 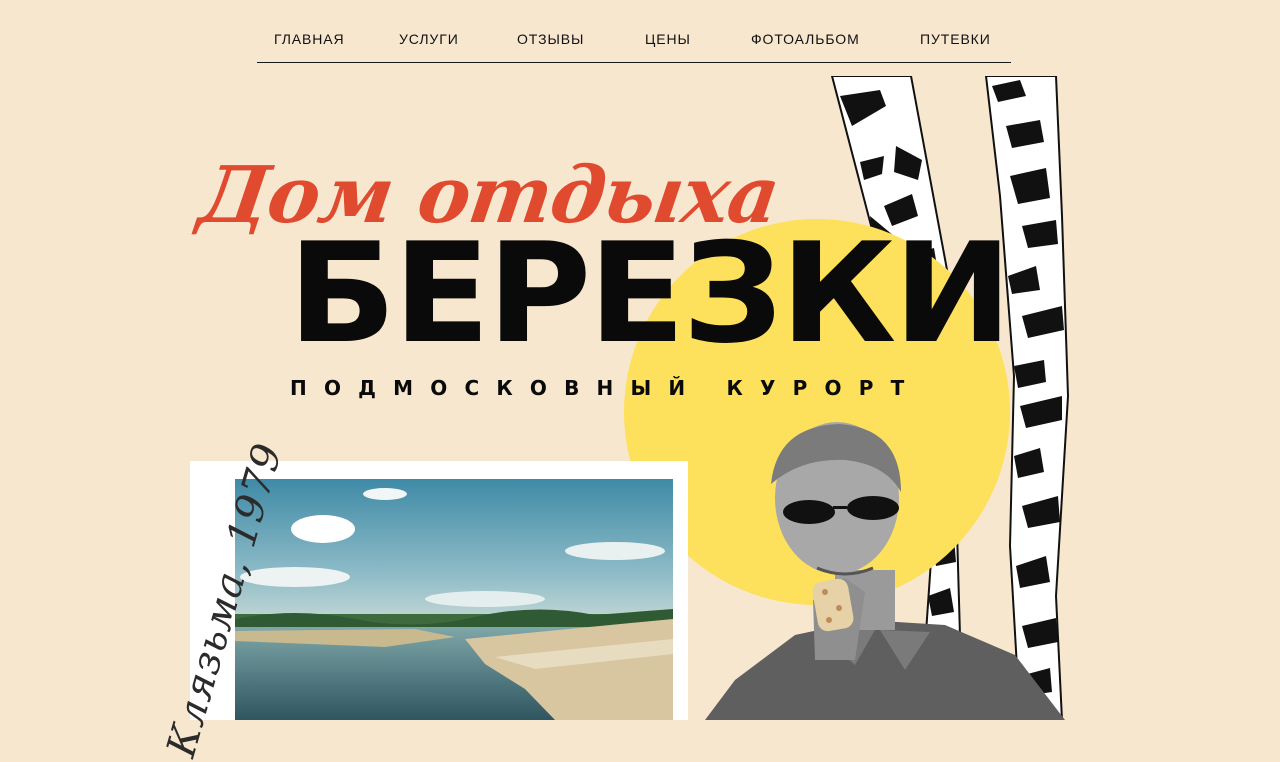 What do you see at coordinates (668, 39) in the screenshot?
I see `nav-prices: ЦЕНЫ` at bounding box center [668, 39].